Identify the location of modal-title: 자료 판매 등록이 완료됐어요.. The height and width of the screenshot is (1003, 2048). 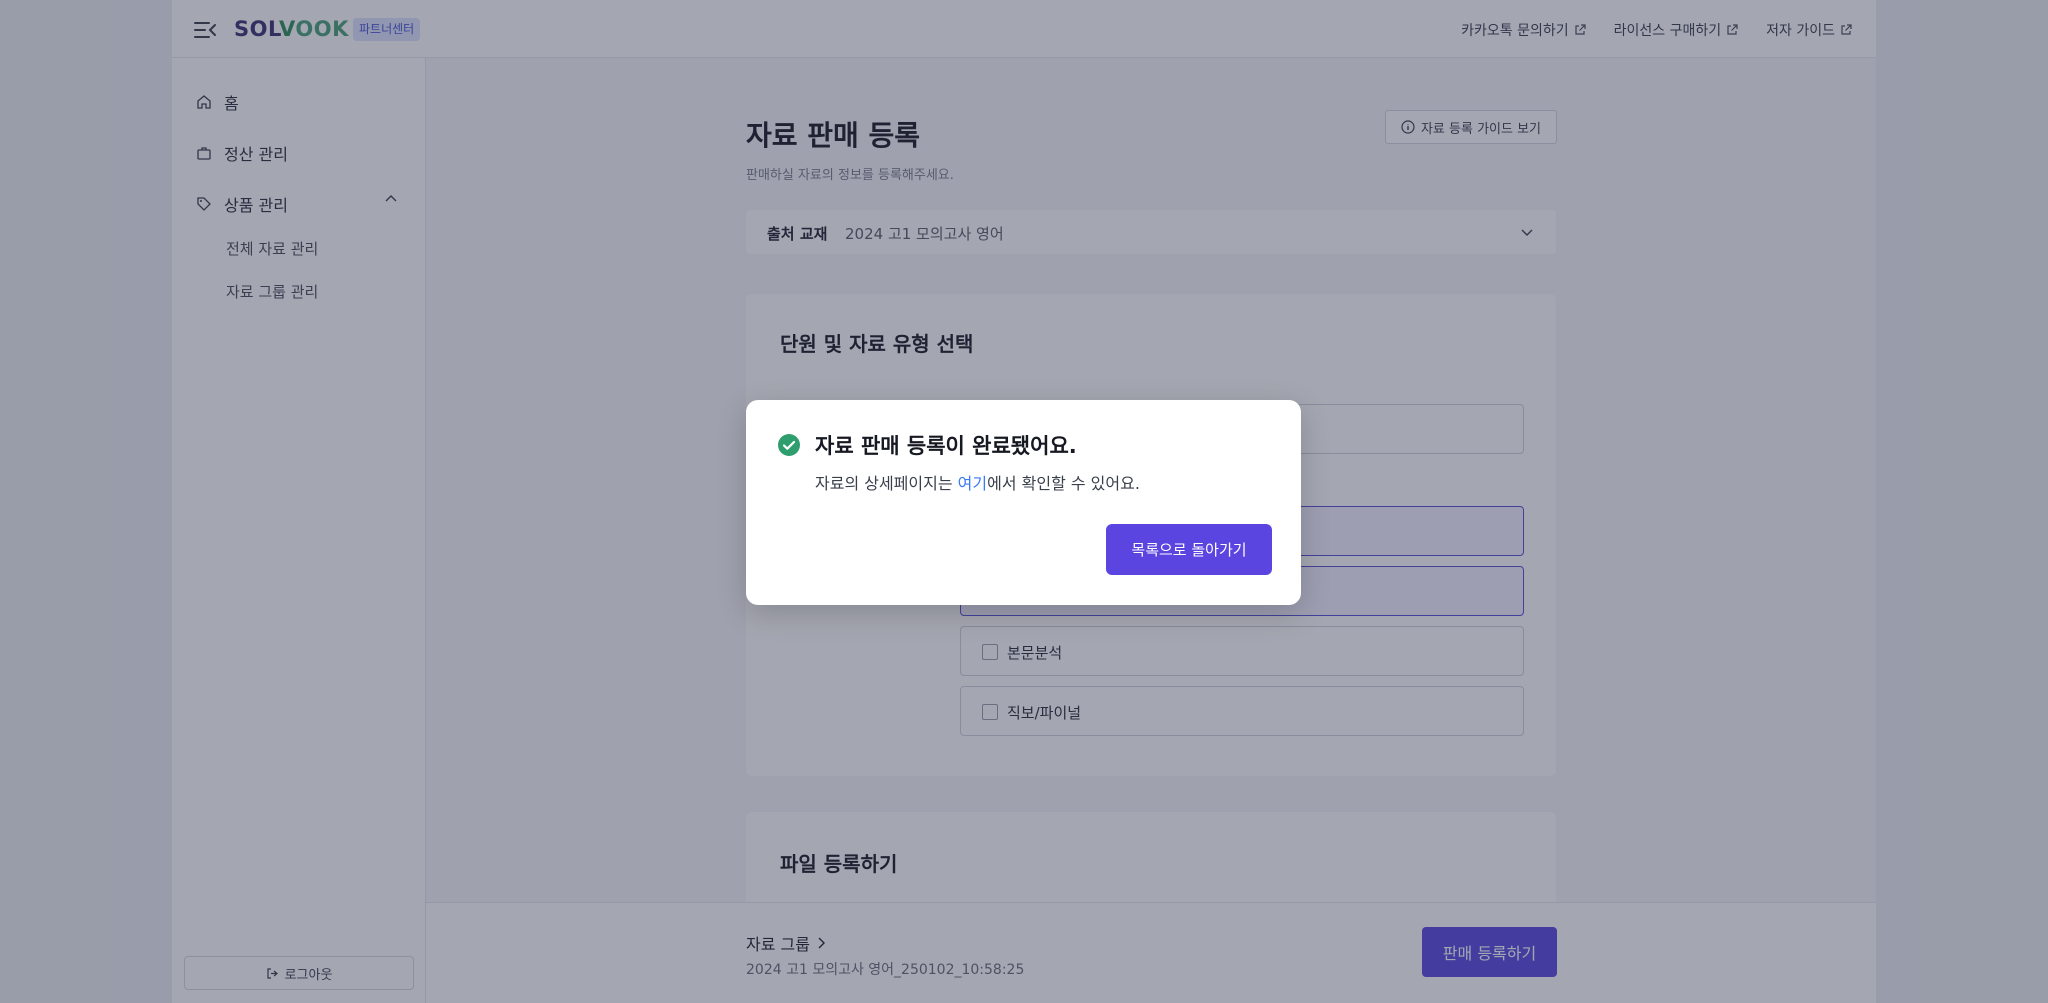
(946, 446).